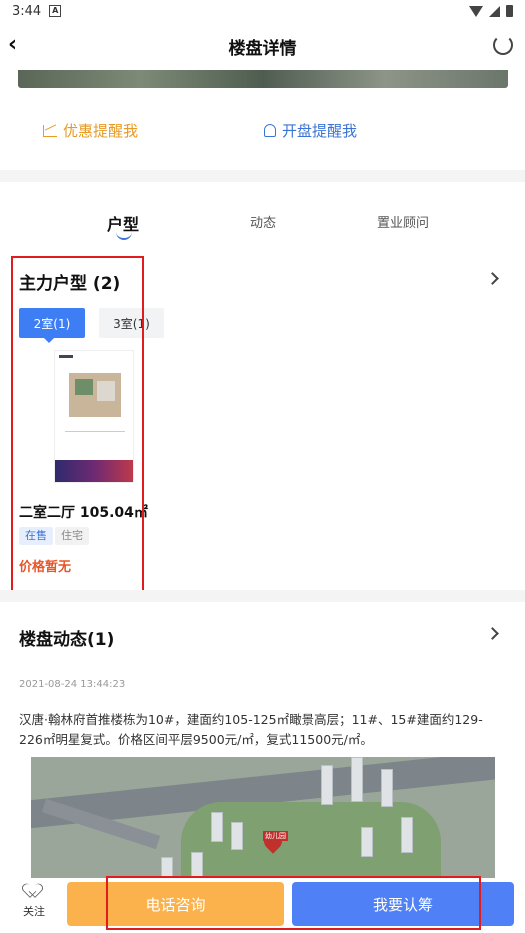 The height and width of the screenshot is (933, 525). What do you see at coordinates (263, 79) in the screenshot?
I see `property-photo` at bounding box center [263, 79].